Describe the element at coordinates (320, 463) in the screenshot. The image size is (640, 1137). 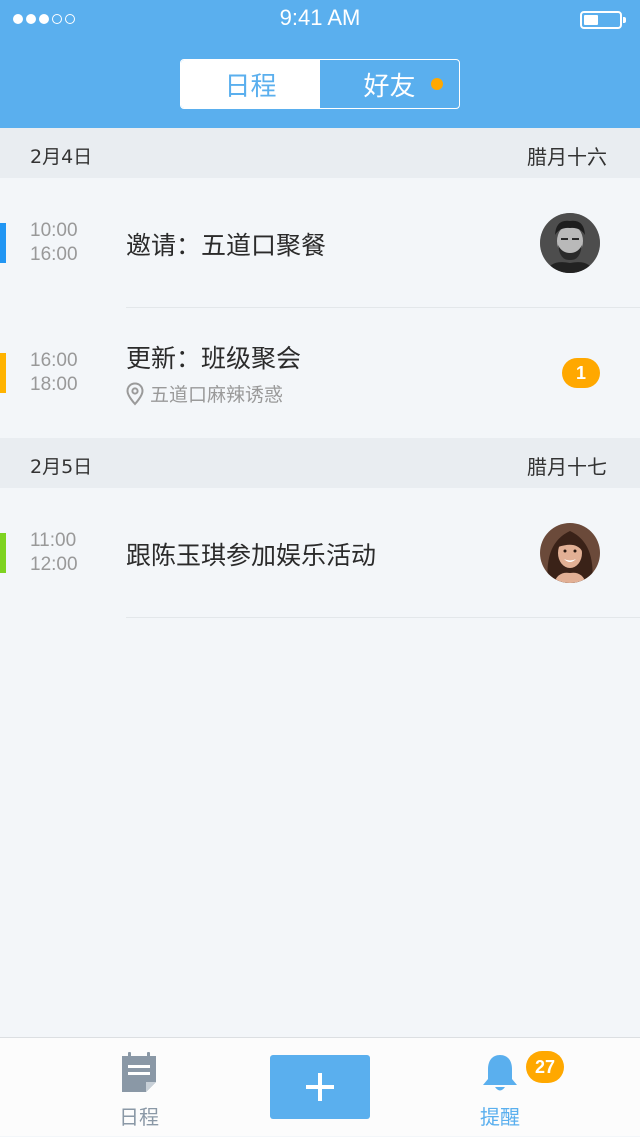
I see `date-section-header: 2月5日 腊月十七` at that location.